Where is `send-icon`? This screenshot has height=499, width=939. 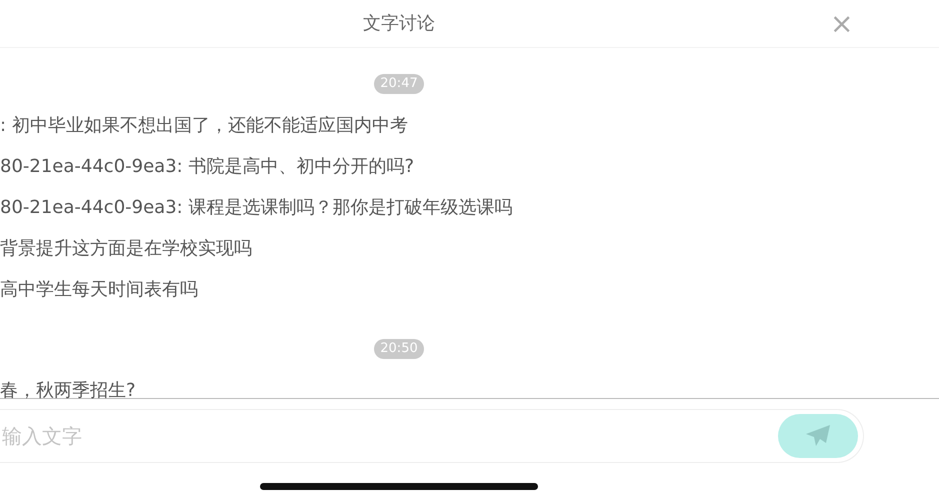 send-icon is located at coordinates (818, 436).